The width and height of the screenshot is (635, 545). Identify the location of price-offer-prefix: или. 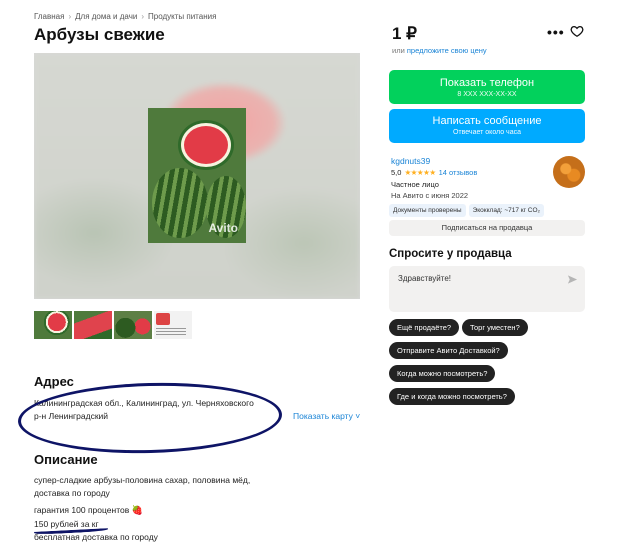
(398, 50).